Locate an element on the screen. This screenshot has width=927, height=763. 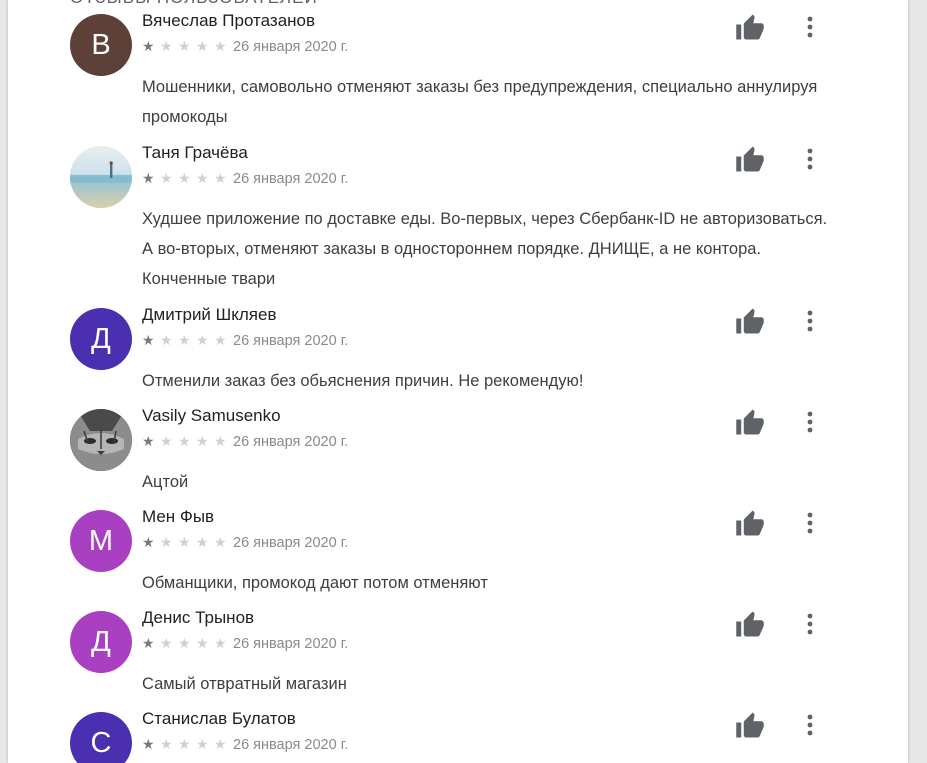
avatar-initial: В is located at coordinates (101, 44).